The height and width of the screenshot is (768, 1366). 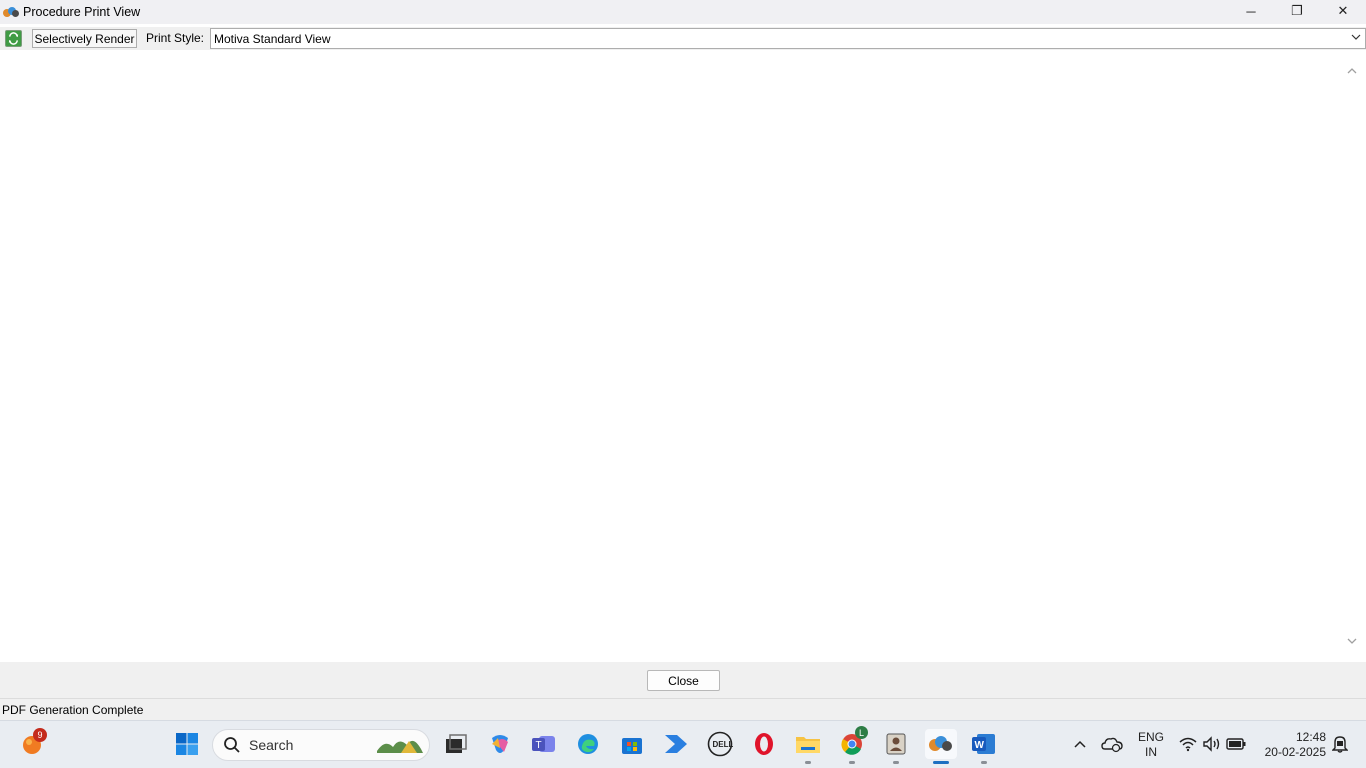 I want to click on scroll-up-icon, so click(x=1352, y=71).